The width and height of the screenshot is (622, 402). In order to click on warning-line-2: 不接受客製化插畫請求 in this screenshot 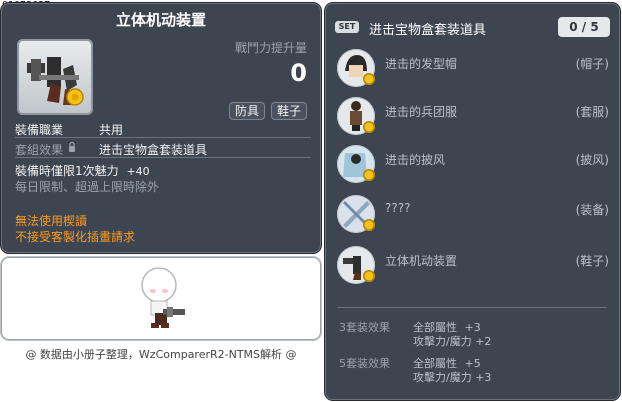, I will do `click(75, 237)`.